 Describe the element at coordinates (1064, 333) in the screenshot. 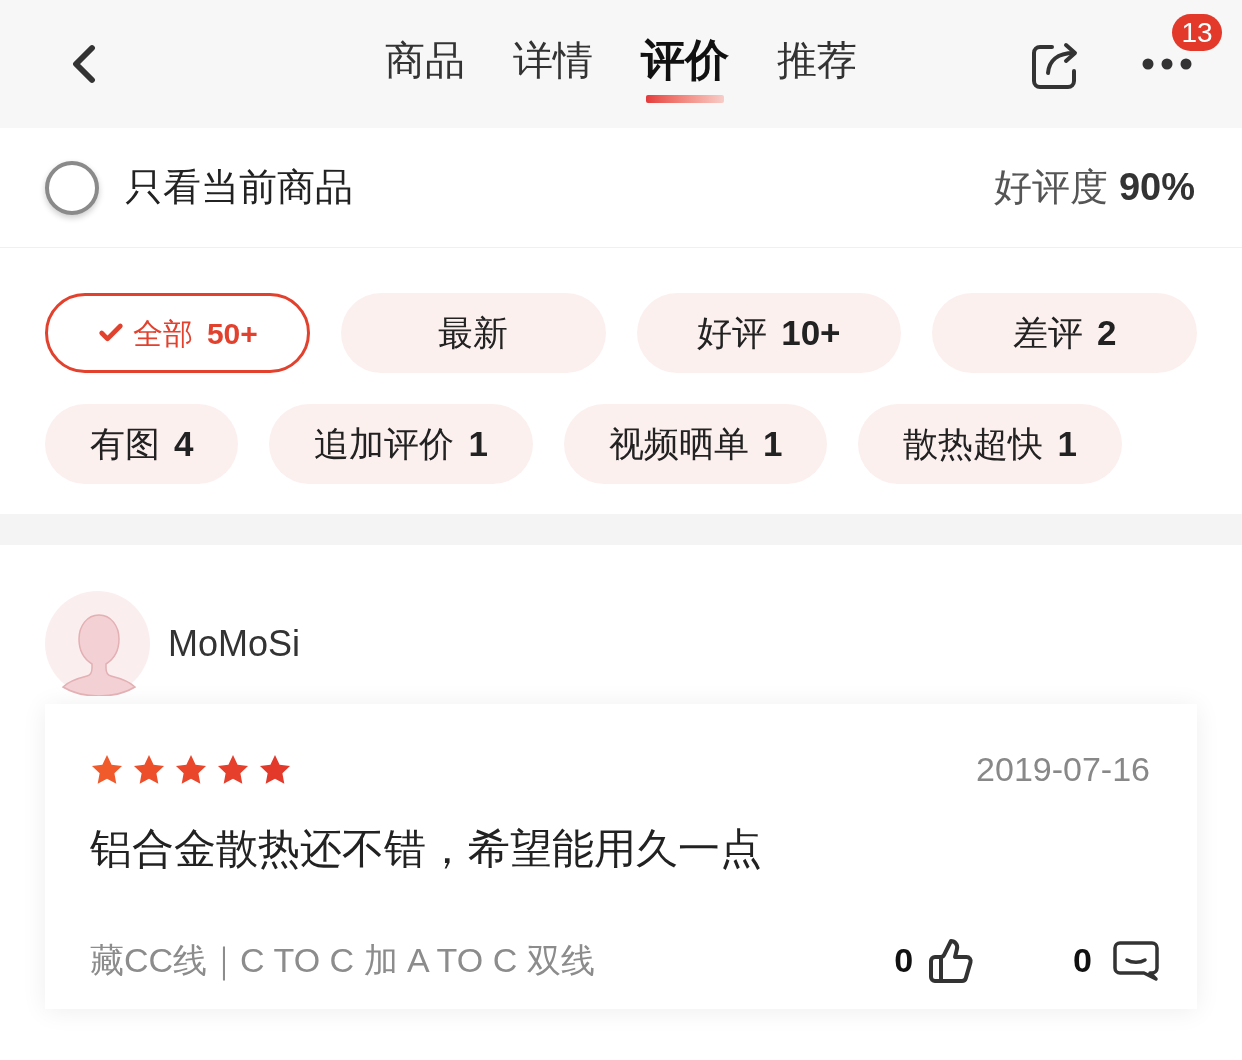

I see `filter-chip: 差评 2` at that location.